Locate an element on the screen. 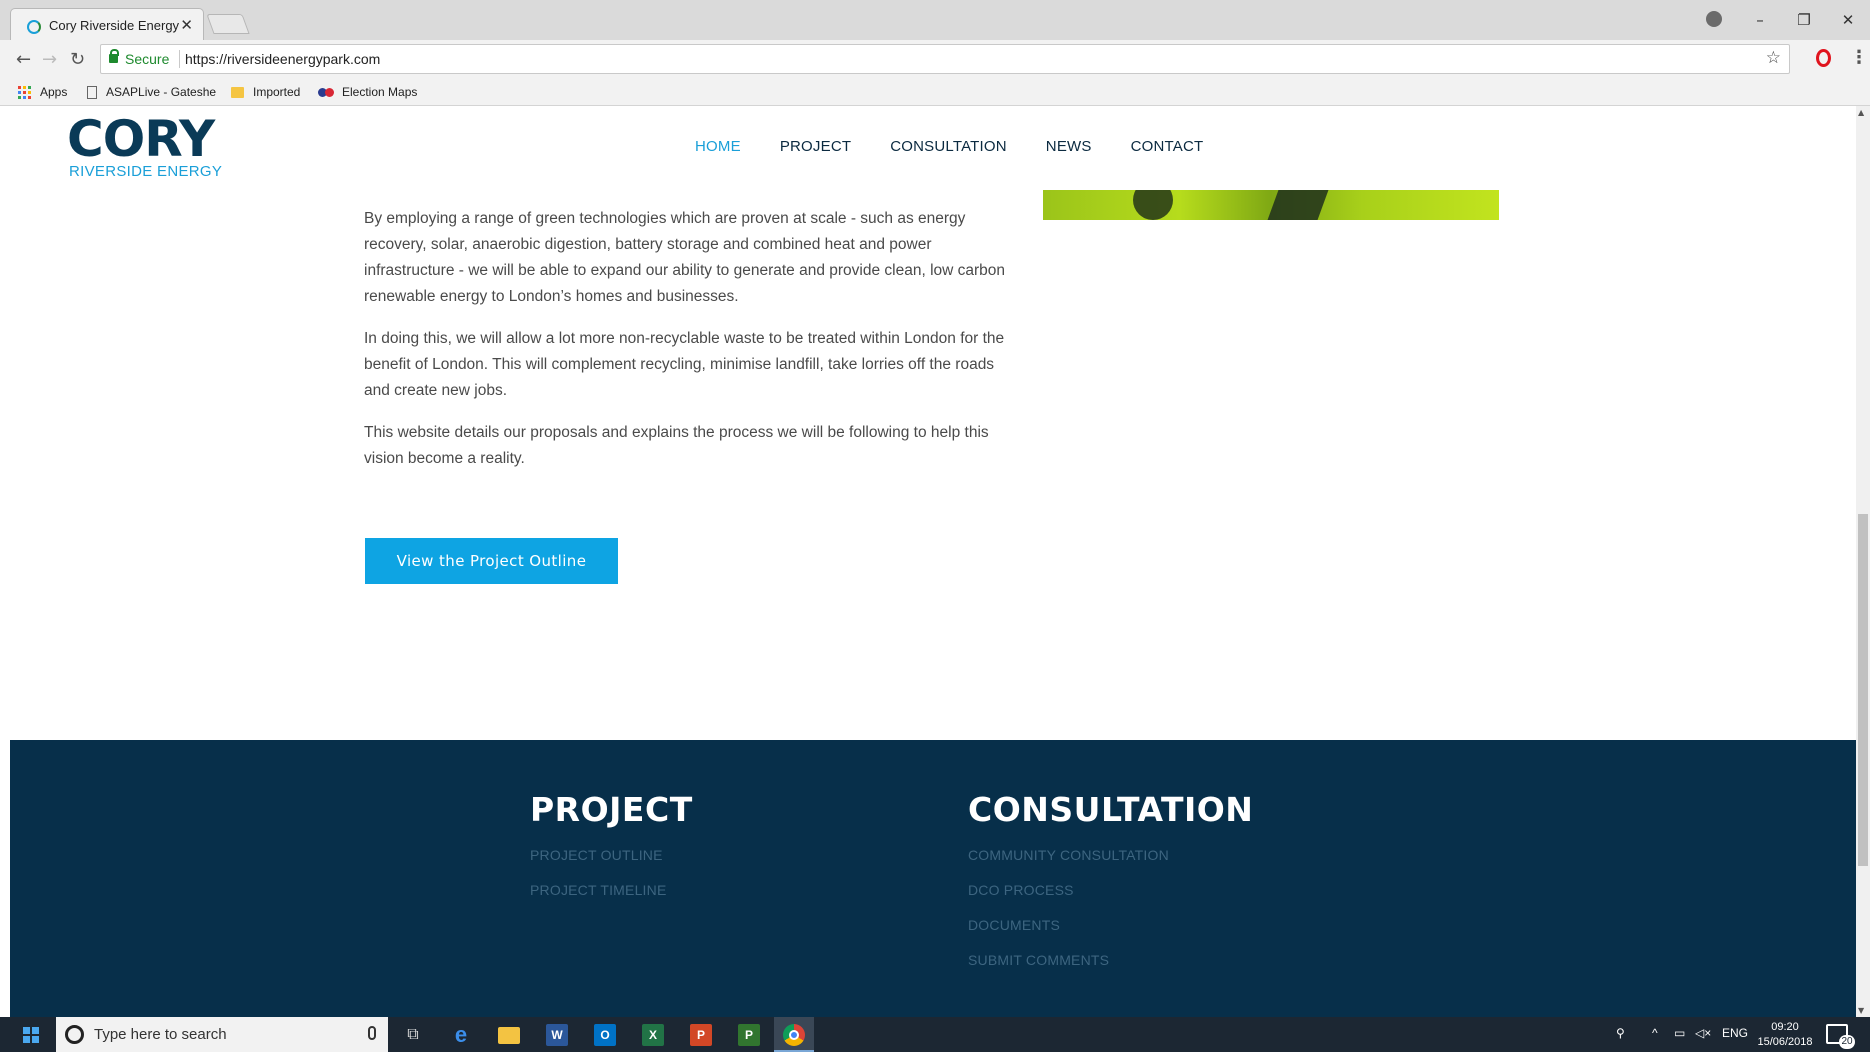  url-text: https://riversideenergypark.com is located at coordinates (282, 59).